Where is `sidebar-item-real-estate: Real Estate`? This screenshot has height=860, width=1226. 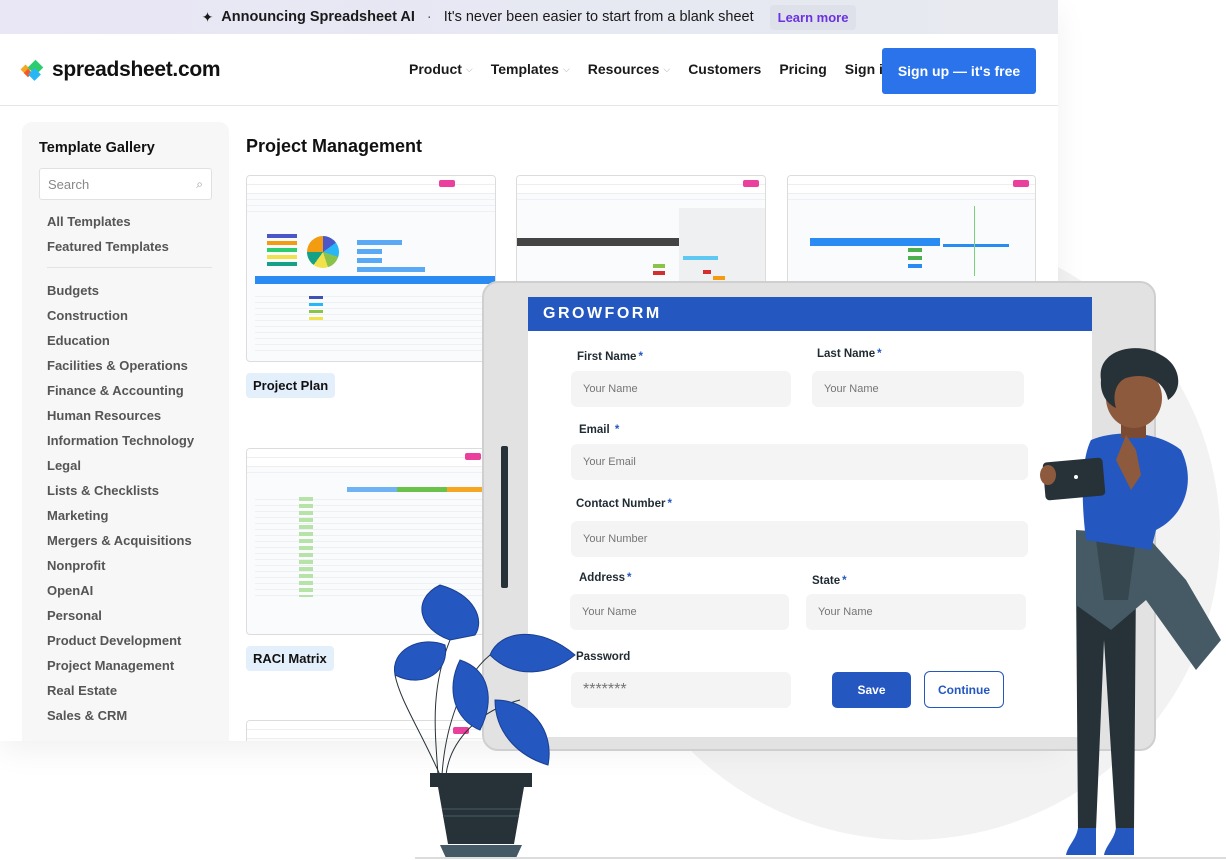 sidebar-item-real-estate: Real Estate is located at coordinates (129, 690).